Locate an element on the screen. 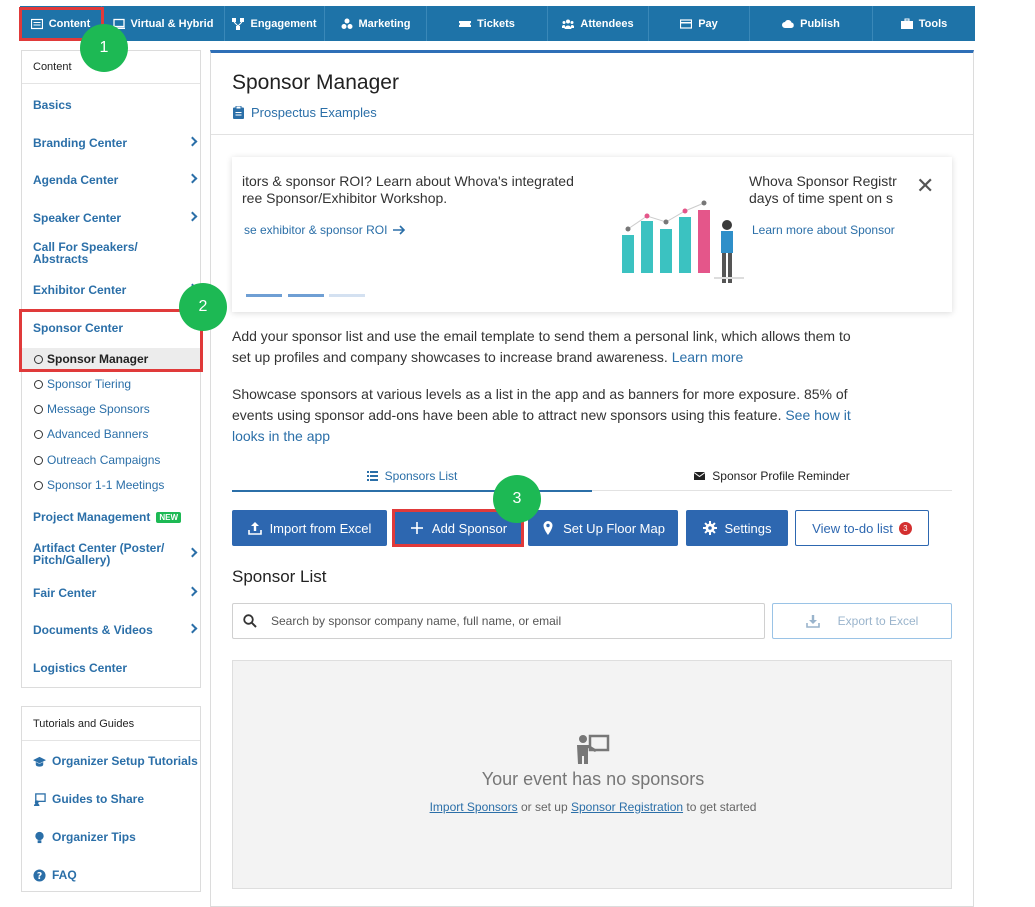 Image resolution: width=1035 pixels, height=907 pixels. carousel-right-link: Learn more about Sponsor is located at coordinates (823, 230).